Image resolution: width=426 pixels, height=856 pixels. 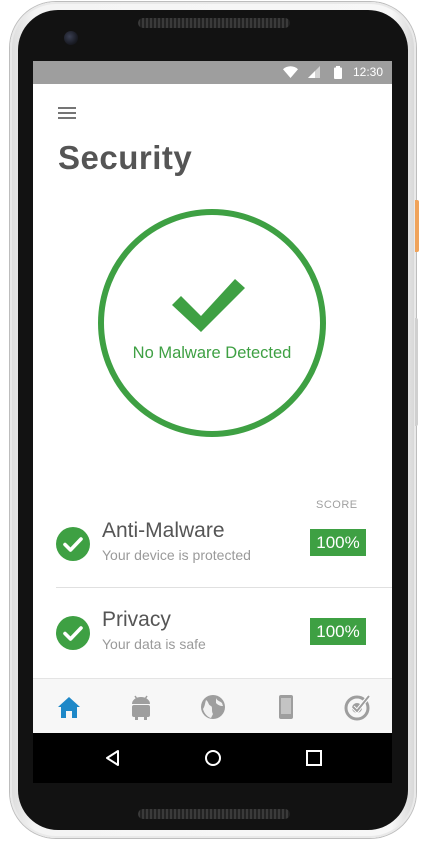 I want to click on recents-icon, so click(x=314, y=758).